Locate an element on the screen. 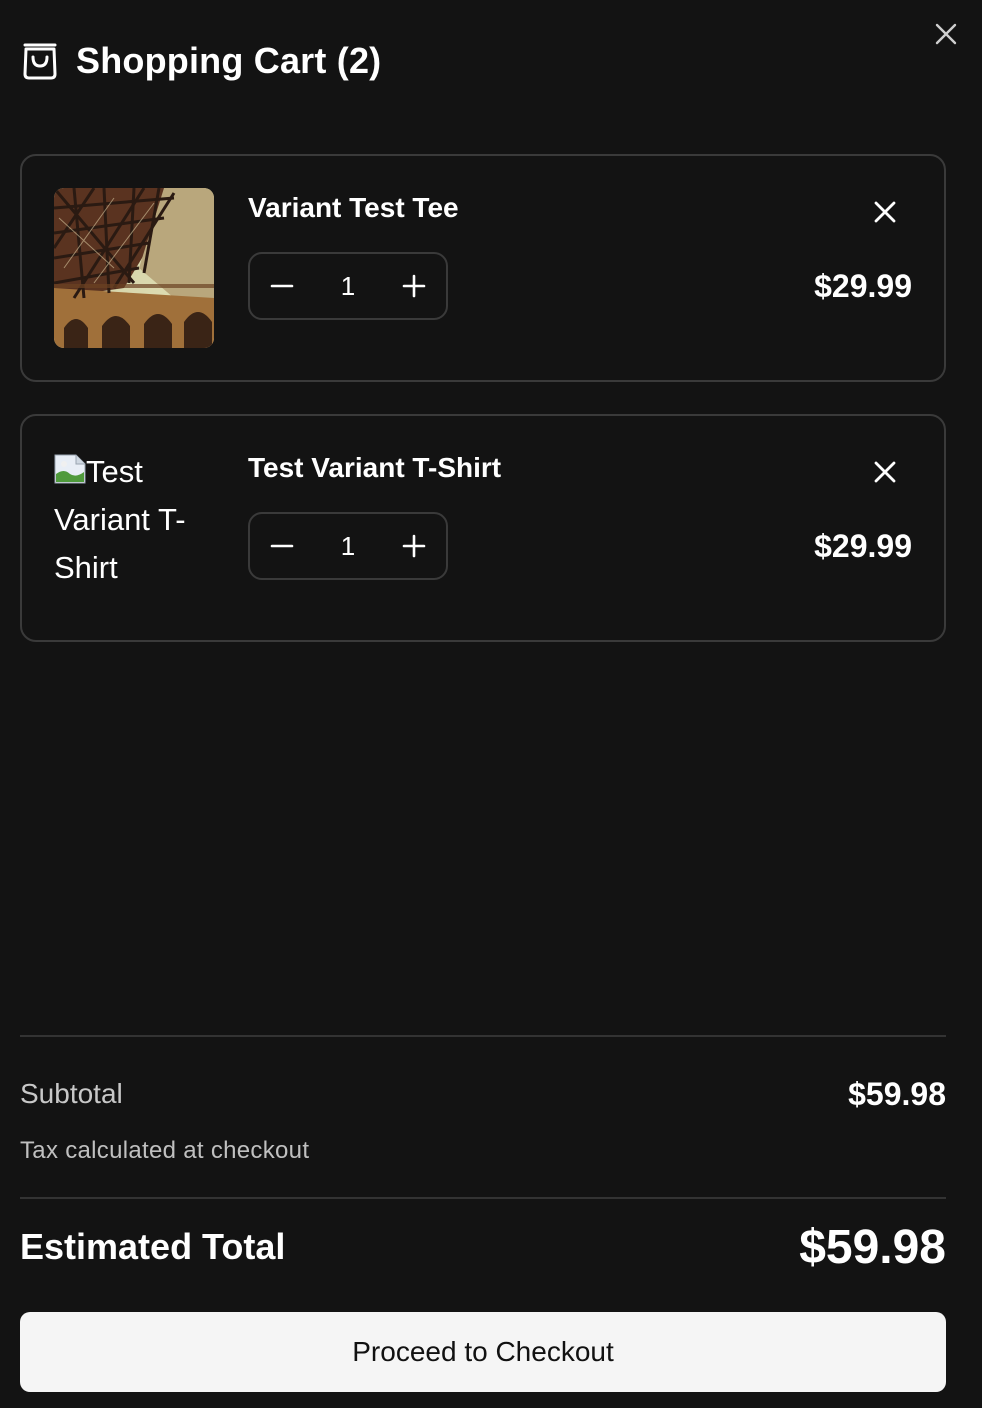 The width and height of the screenshot is (982, 1408). tax-note: Tax calculated at checkout is located at coordinates (165, 1150).